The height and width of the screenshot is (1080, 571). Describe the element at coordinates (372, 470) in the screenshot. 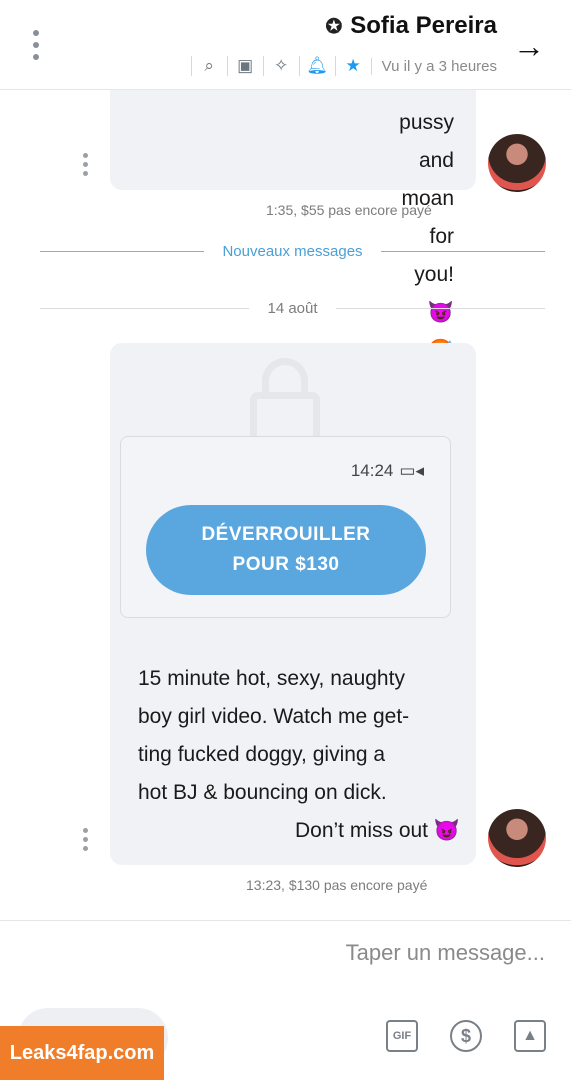

I see `video-duration: 14:24` at that location.